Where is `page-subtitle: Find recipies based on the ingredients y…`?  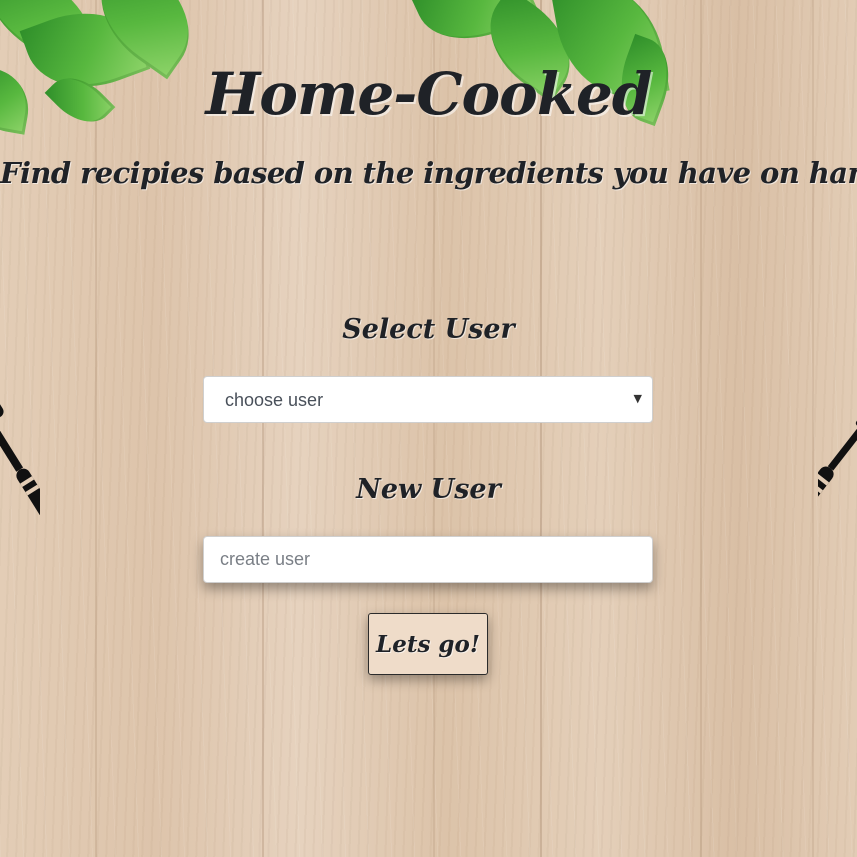 page-subtitle: Find recipies based on the ingredients y… is located at coordinates (428, 173).